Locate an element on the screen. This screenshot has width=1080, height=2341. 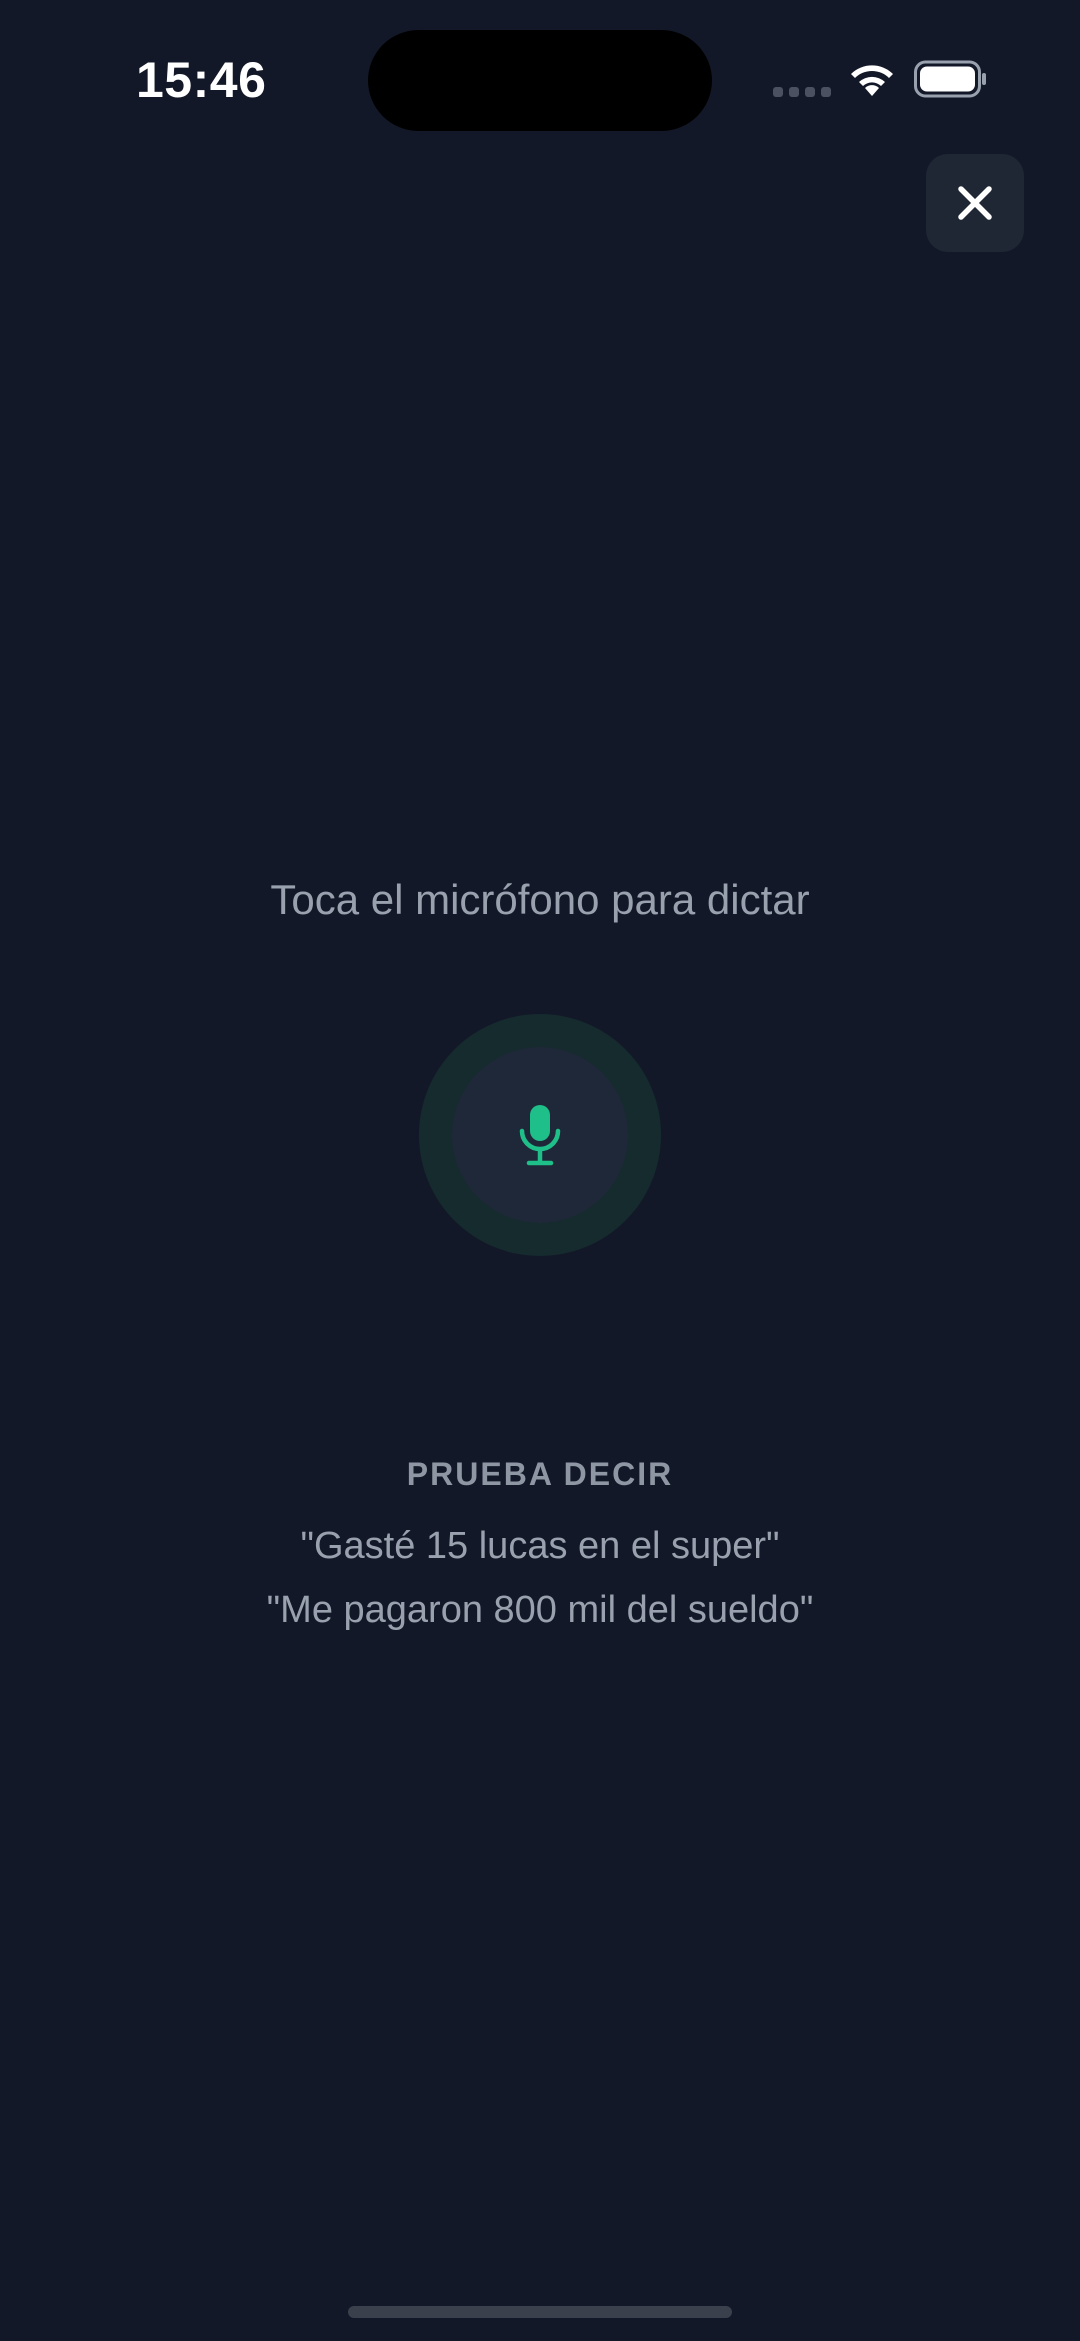
wifi-icon is located at coordinates (872, 80).